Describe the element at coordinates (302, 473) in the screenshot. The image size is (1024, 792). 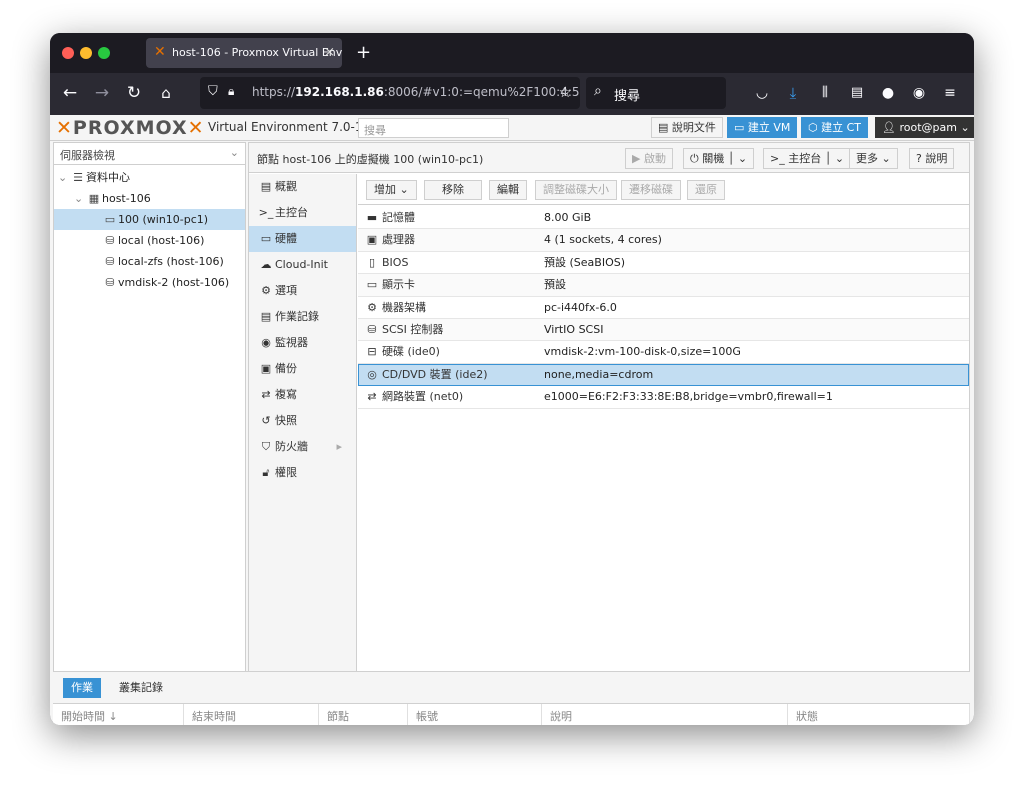
I see `vm-menu-item: 🔓︎ 權限` at that location.